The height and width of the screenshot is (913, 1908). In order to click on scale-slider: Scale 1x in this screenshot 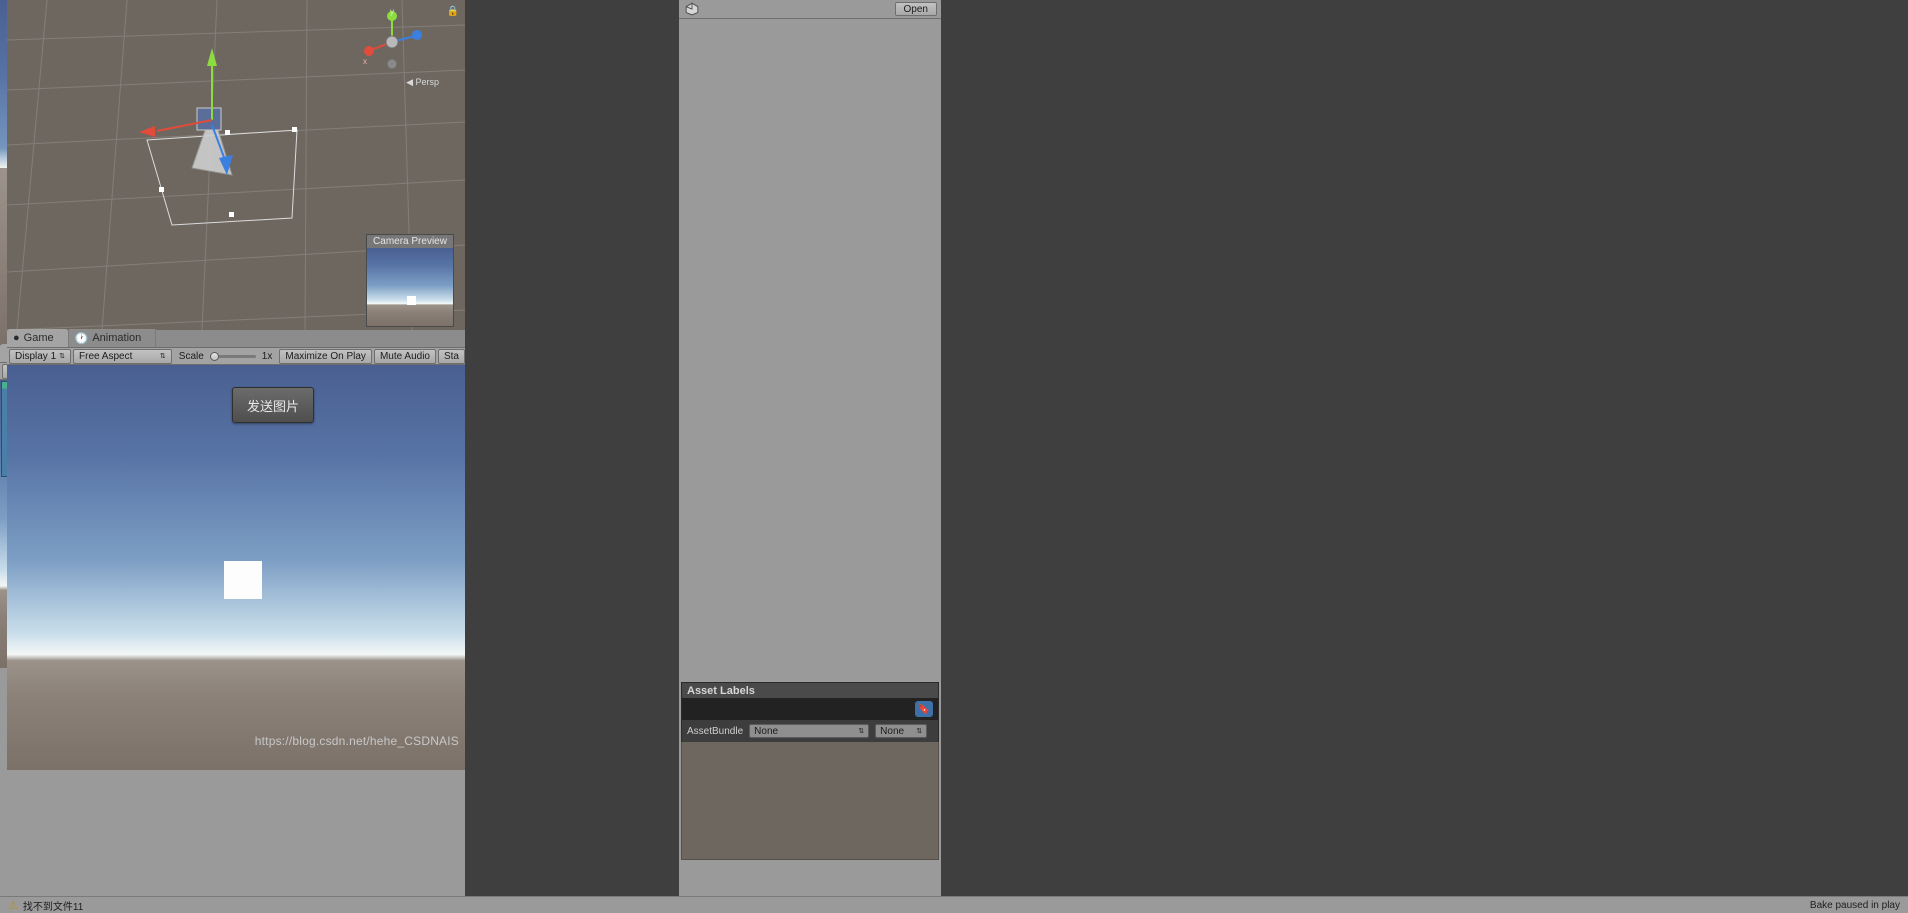, I will do `click(226, 356)`.